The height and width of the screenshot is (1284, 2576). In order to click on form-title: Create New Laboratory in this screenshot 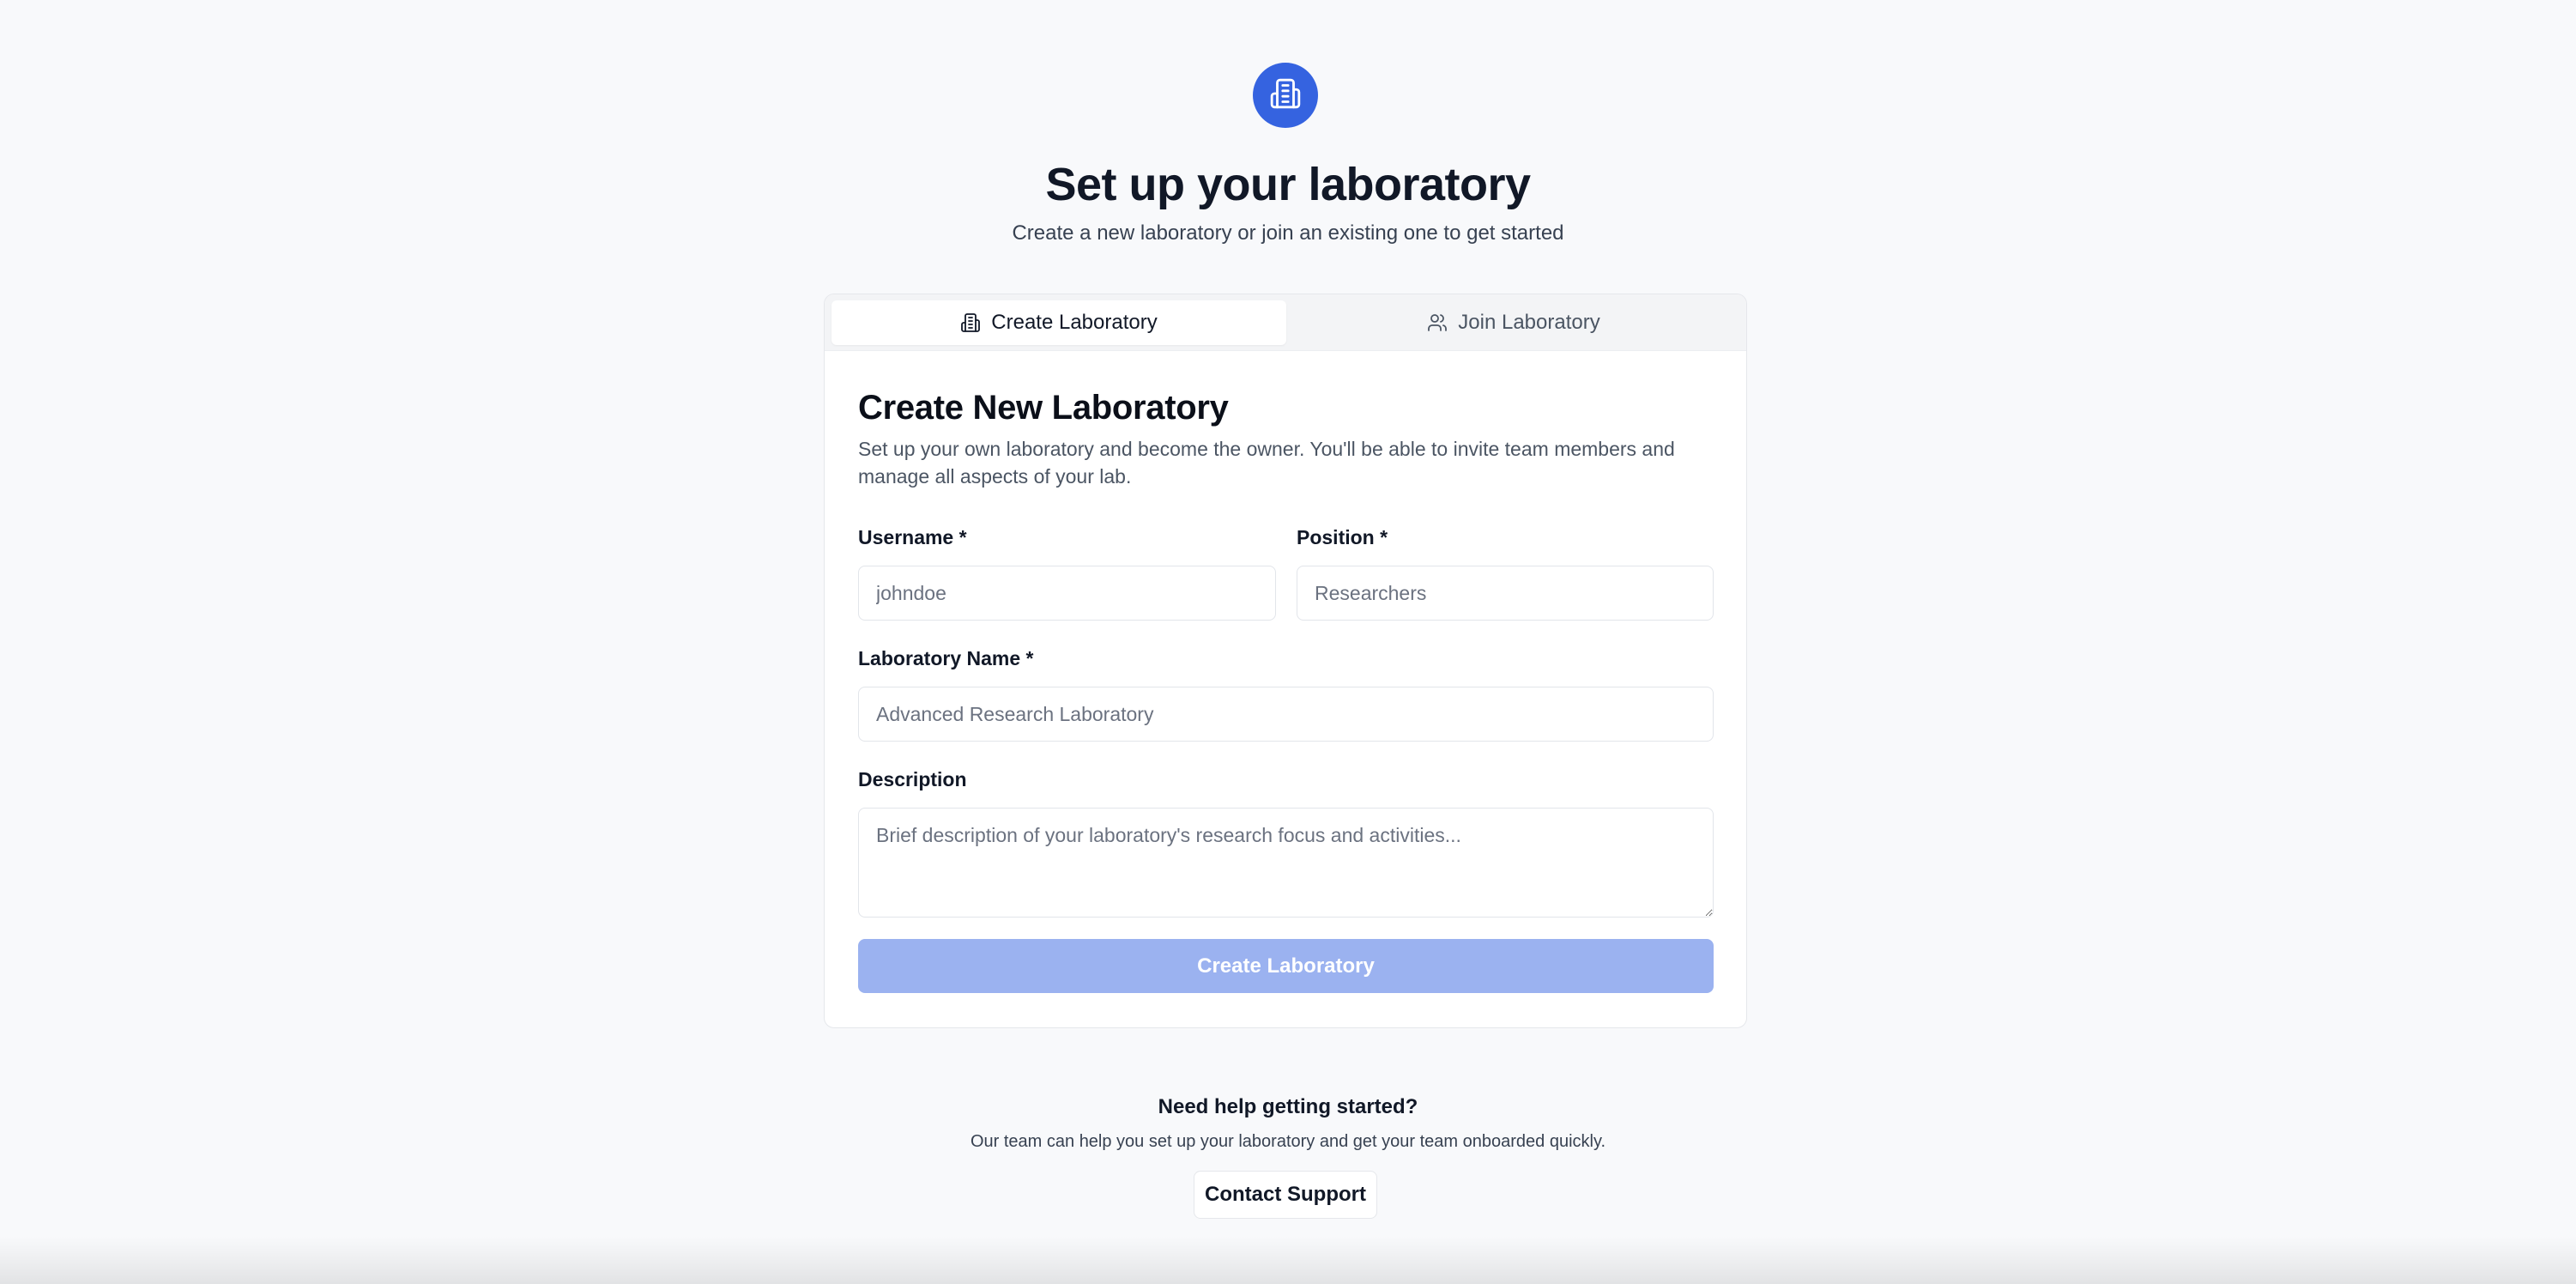, I will do `click(1043, 408)`.